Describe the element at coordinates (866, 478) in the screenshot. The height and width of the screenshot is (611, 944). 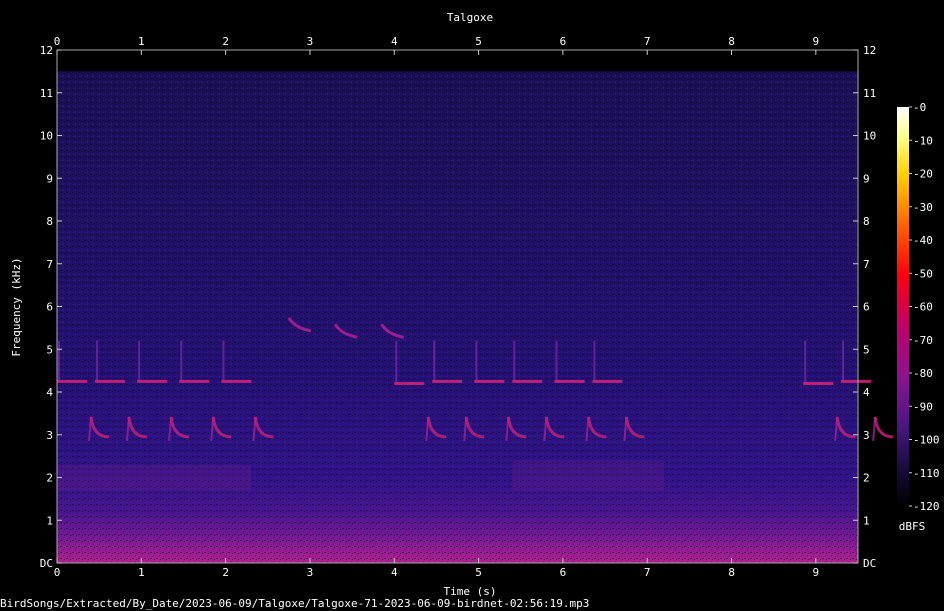
I see `y-tick-label-right: 2` at that location.